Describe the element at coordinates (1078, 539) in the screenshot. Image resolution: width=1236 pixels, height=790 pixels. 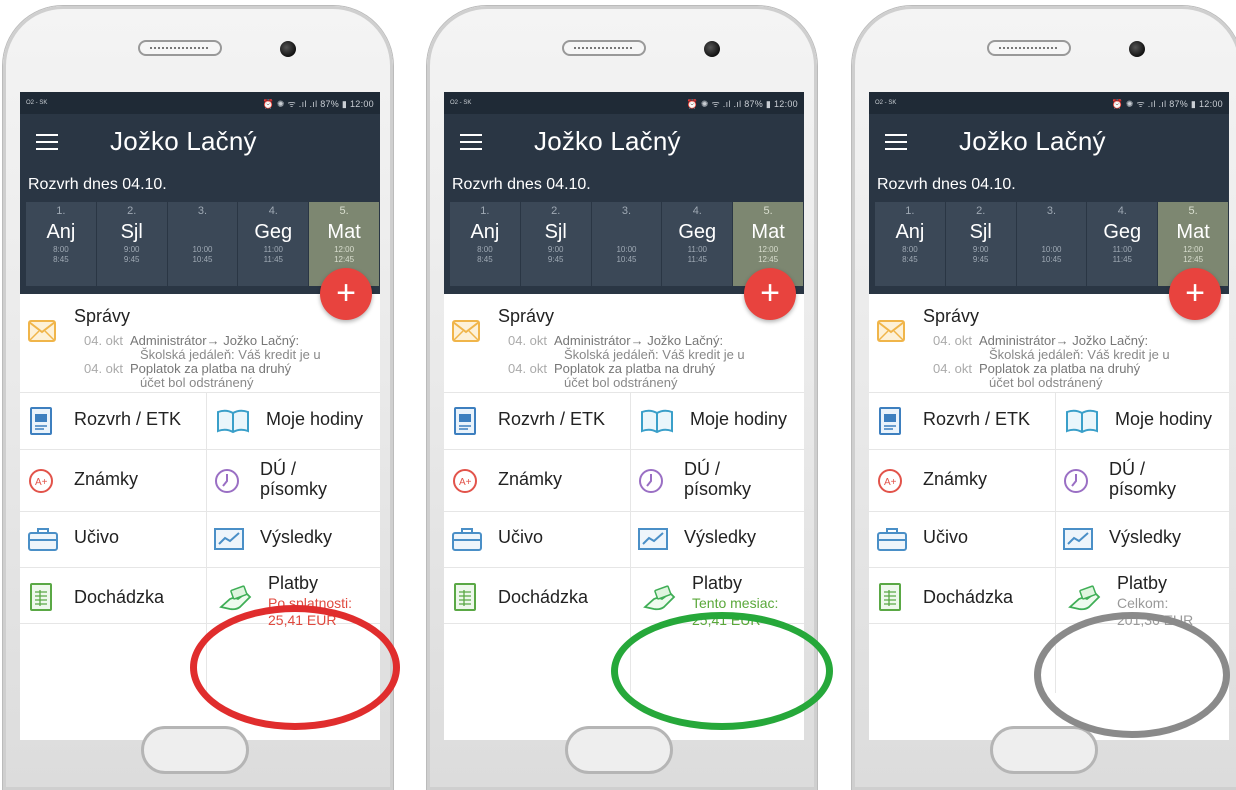
I see `chart-icon` at that location.